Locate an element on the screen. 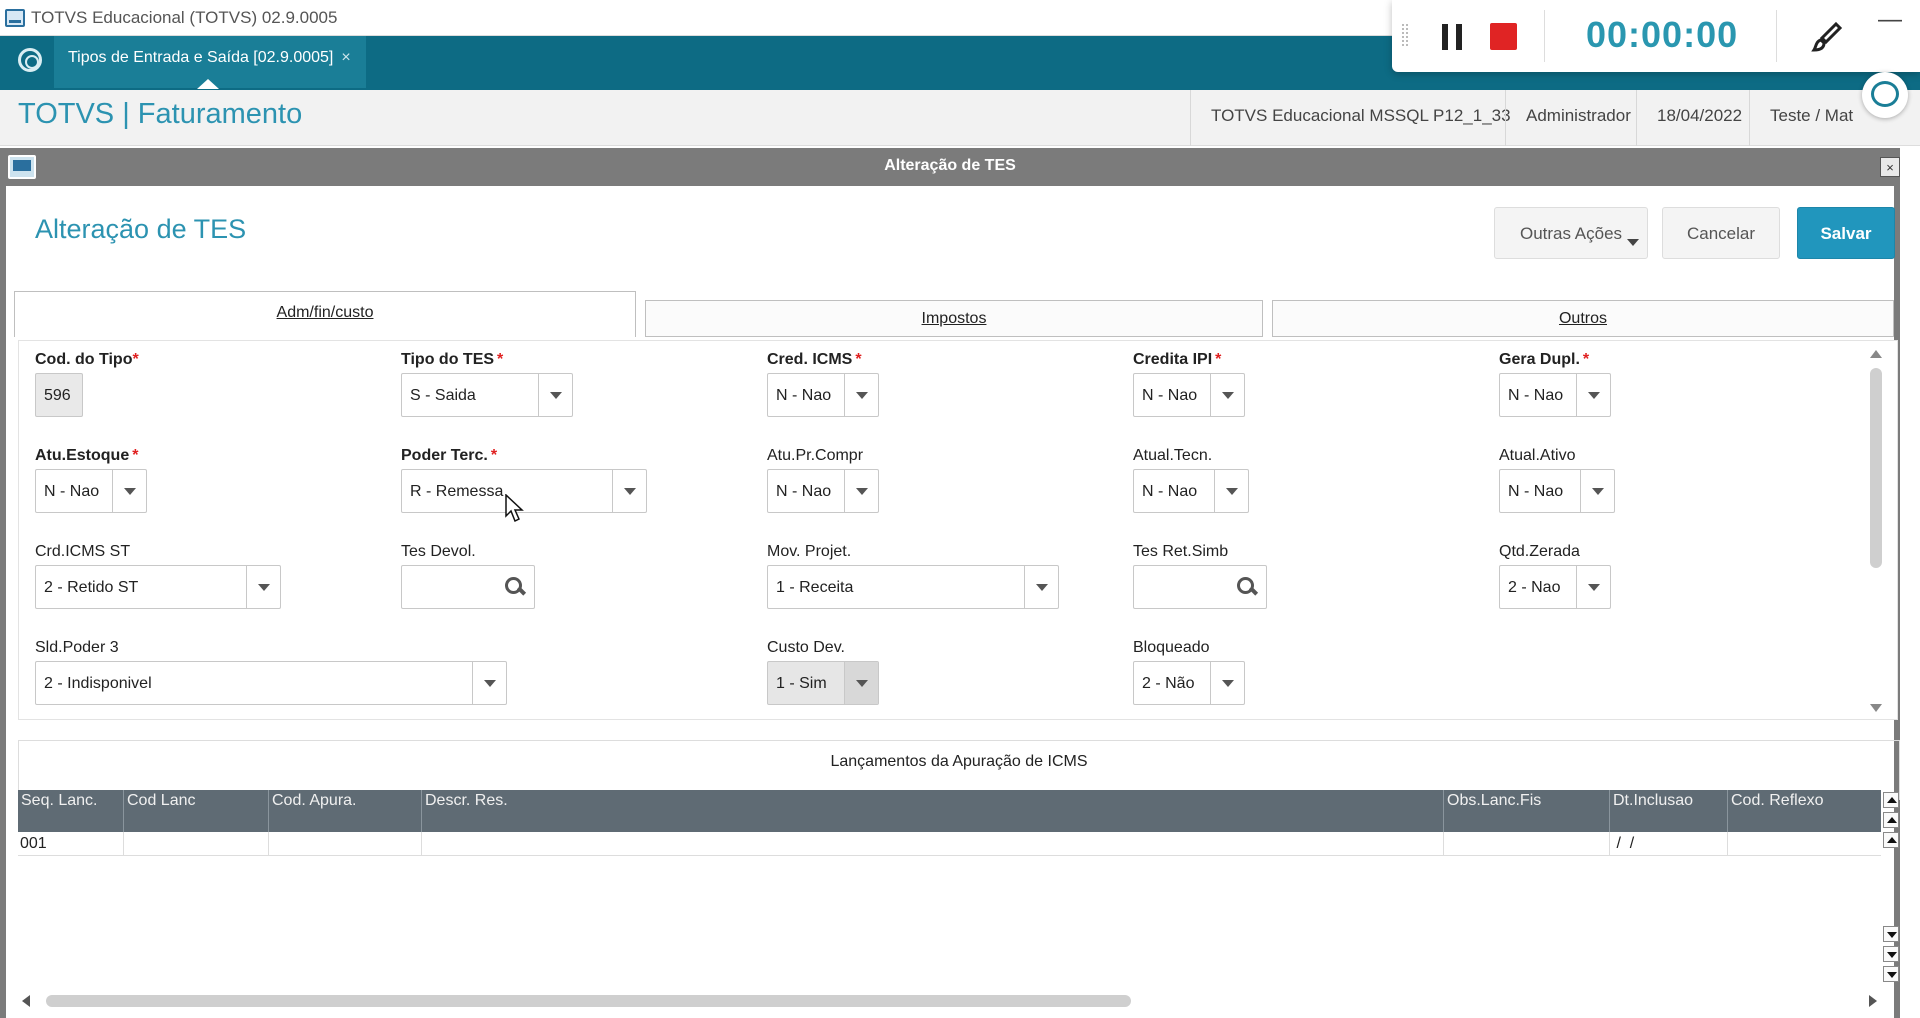 Image resolution: width=1920 pixels, height=1018 pixels. grid-page-down-icon is located at coordinates (1891, 954).